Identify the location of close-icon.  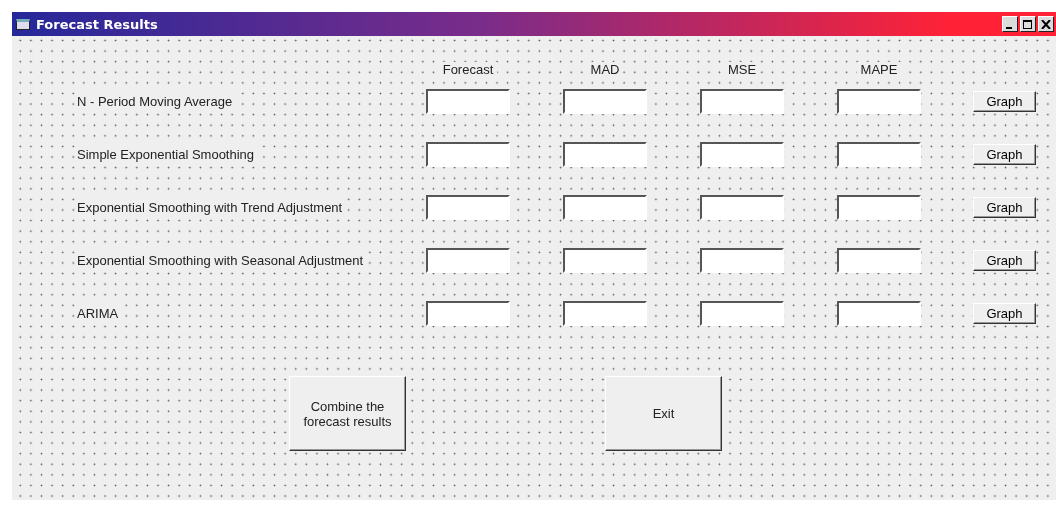
(1046, 24).